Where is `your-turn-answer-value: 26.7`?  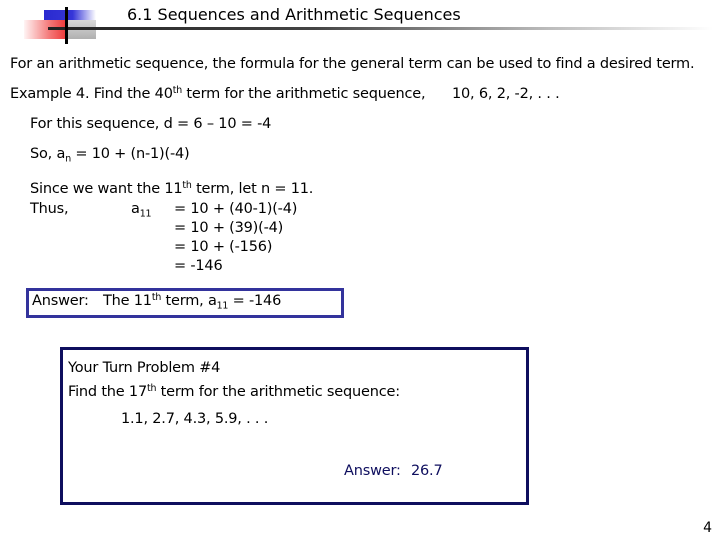
your-turn-answer-value: 26.7 is located at coordinates (427, 471).